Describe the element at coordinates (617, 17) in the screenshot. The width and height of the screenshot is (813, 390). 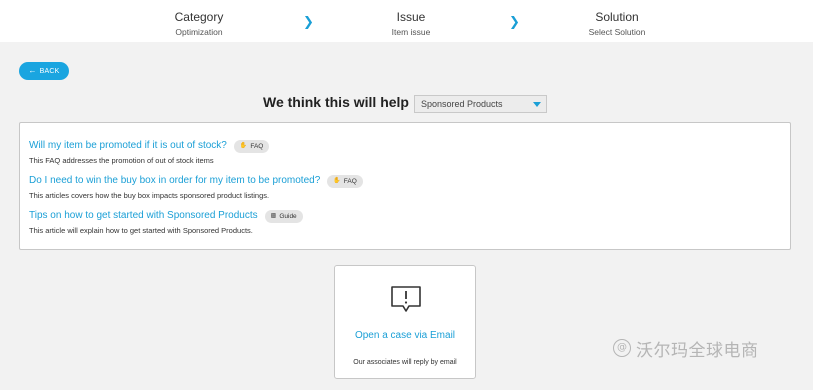
I see `step-title: Solution` at that location.